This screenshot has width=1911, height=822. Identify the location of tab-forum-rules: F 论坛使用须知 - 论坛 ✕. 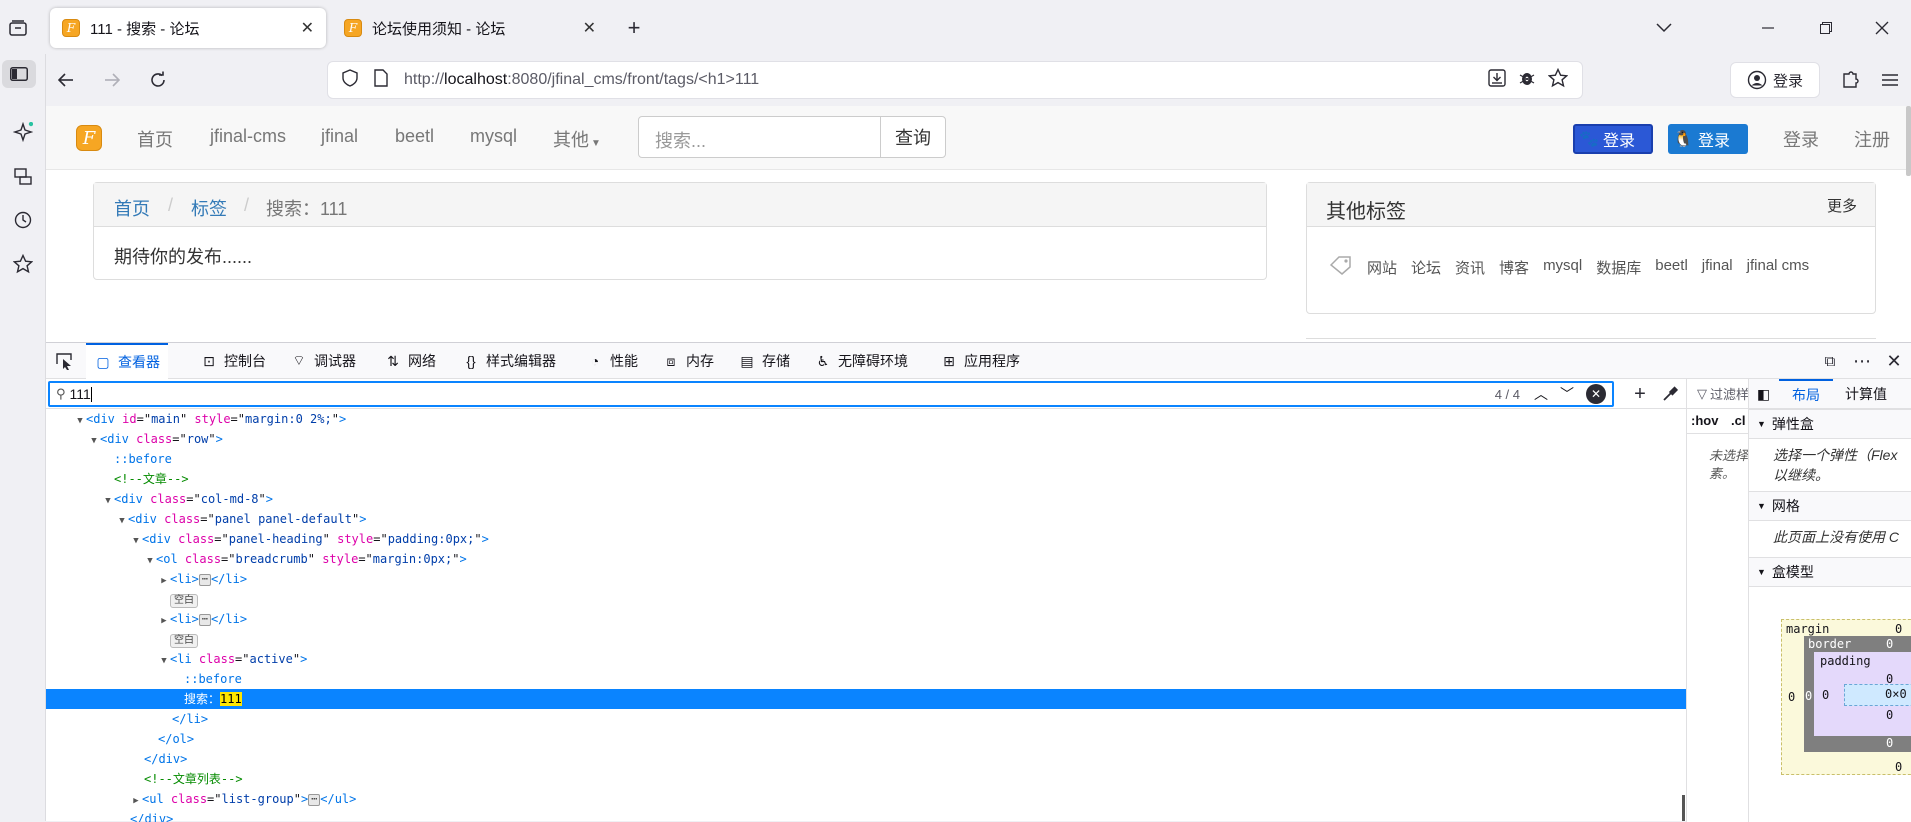
(470, 28).